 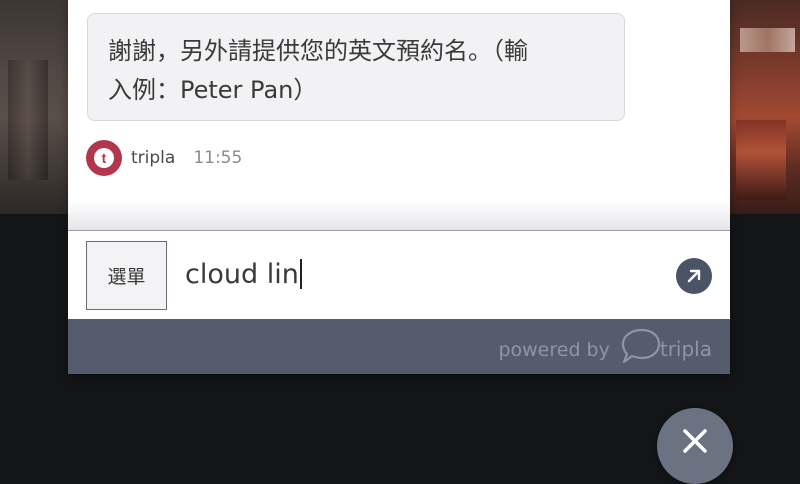 What do you see at coordinates (765, 107) in the screenshot?
I see `background-photo-right` at bounding box center [765, 107].